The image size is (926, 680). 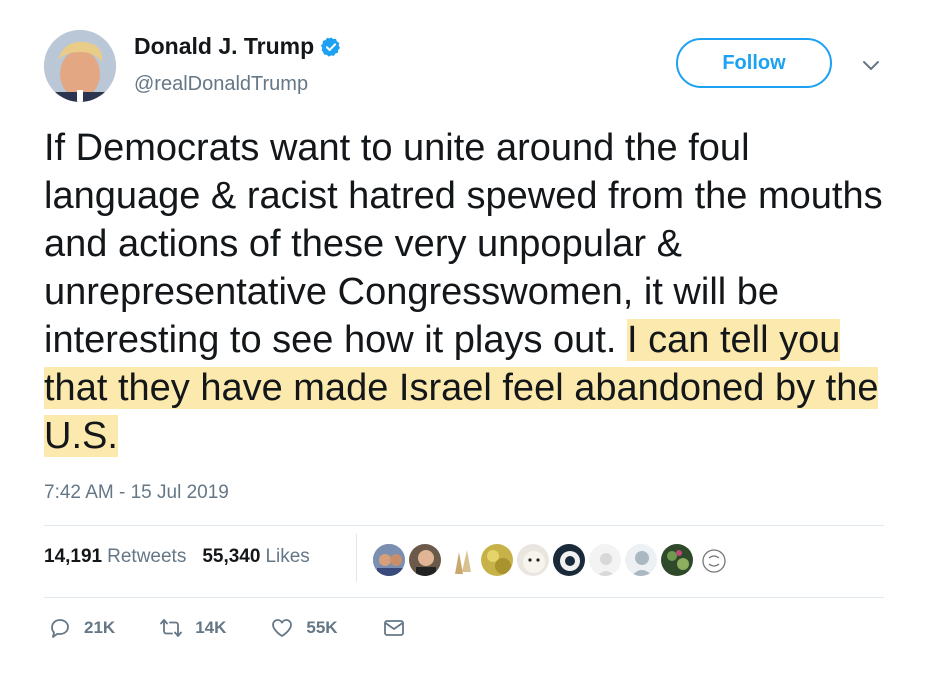 What do you see at coordinates (754, 63) in the screenshot?
I see `follow-button: Follow` at bounding box center [754, 63].